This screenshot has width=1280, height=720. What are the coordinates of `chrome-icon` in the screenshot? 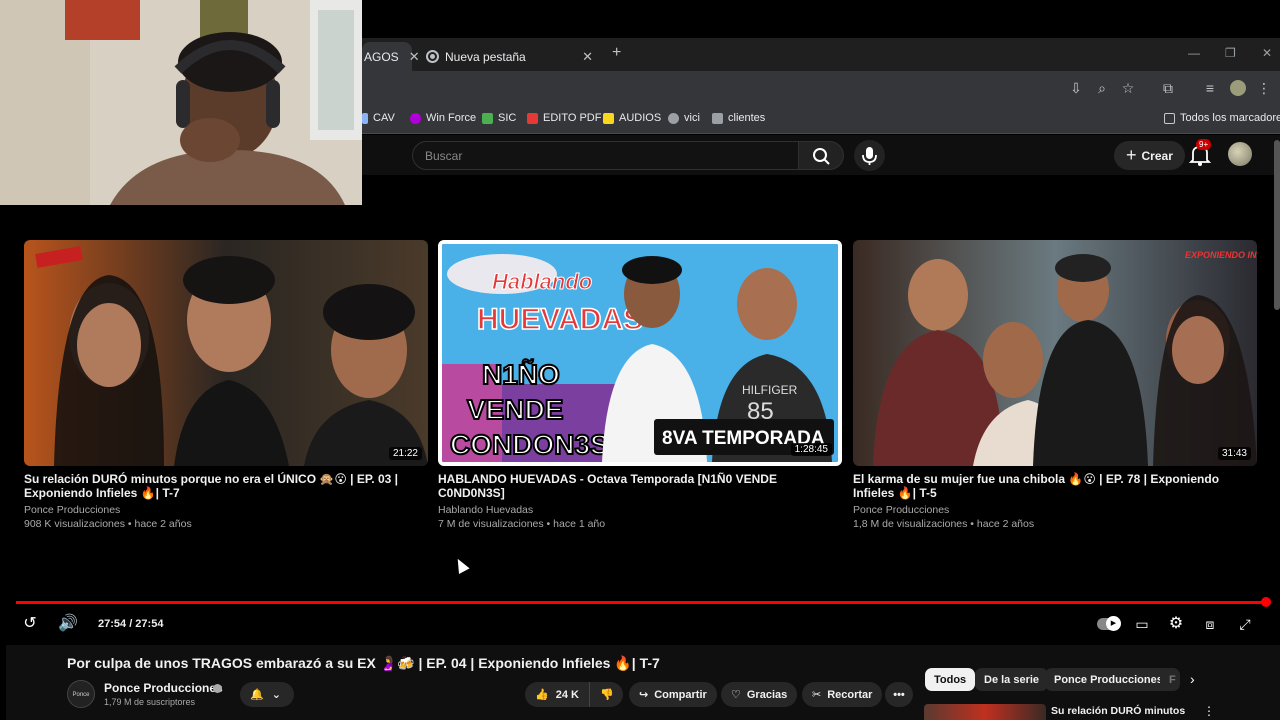 It's located at (432, 56).